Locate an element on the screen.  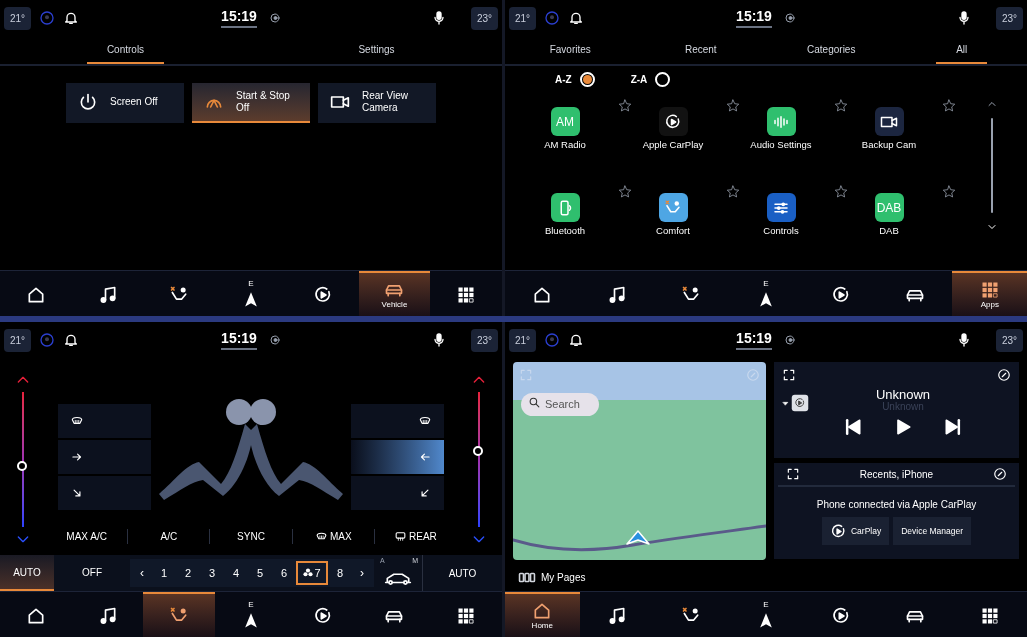
tab: All is located at coordinates (962, 50).